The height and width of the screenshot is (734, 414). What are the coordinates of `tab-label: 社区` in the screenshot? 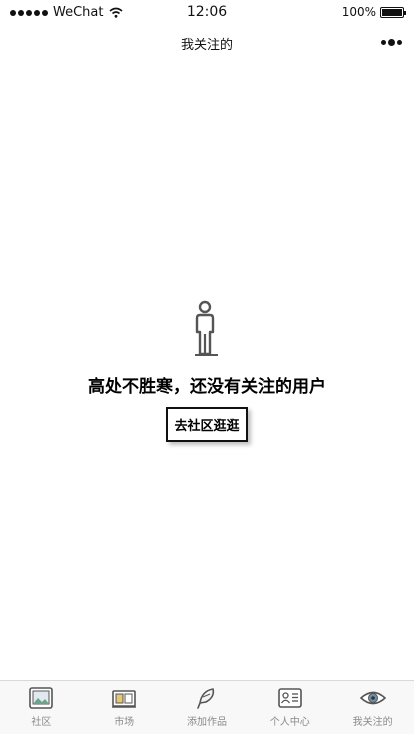 It's located at (41, 722).